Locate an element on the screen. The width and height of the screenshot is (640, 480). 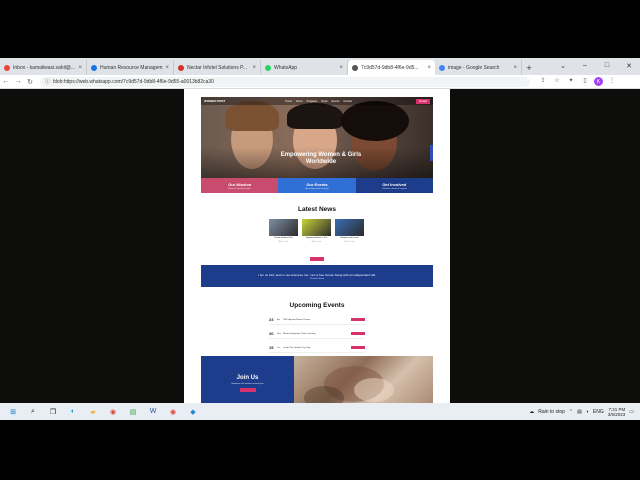
news-title: A brighter path forward is located at coordinates (349, 238).